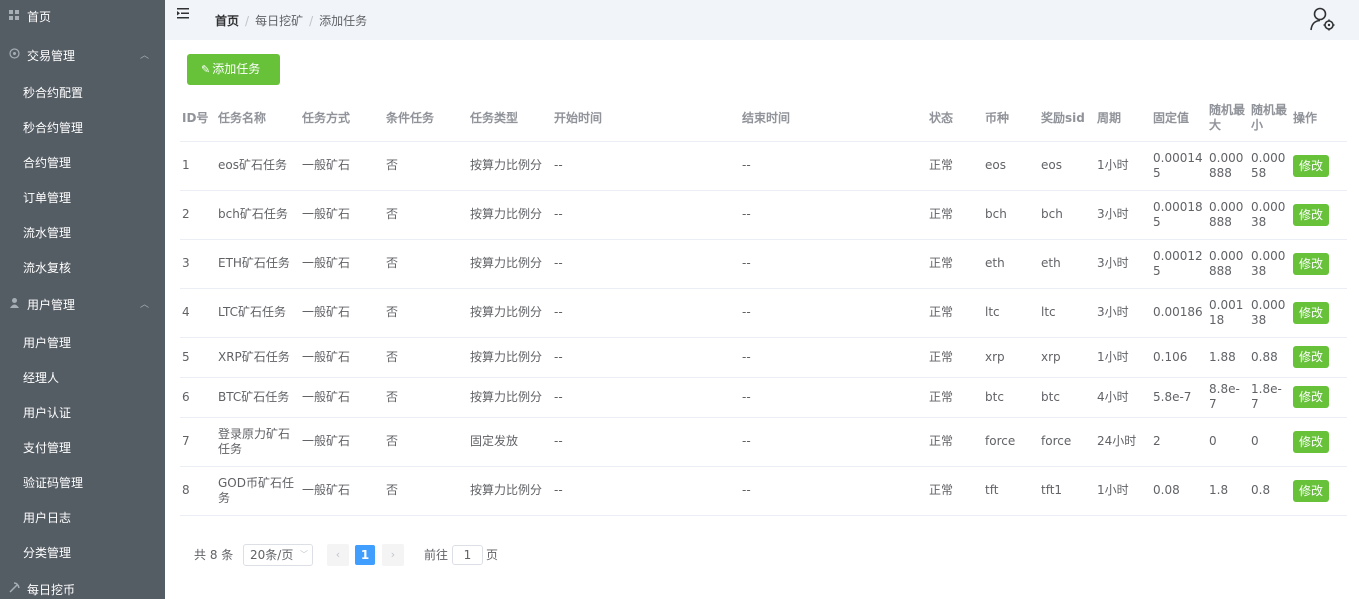 Image resolution: width=1359 pixels, height=599 pixels. What do you see at coordinates (258, 165) in the screenshot?
I see `cell-name: eos矿石任务` at bounding box center [258, 165].